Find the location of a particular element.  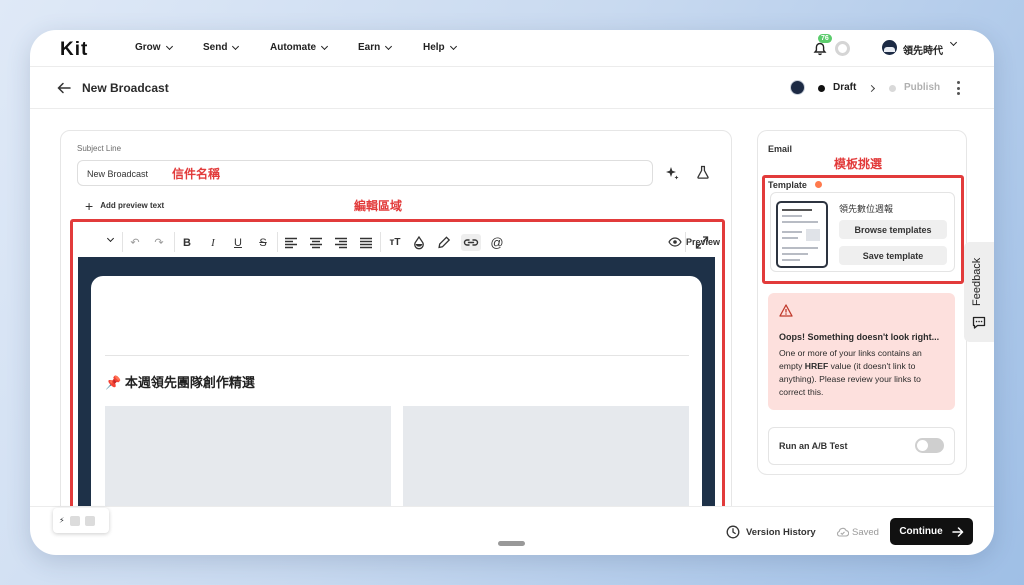

version-history-button: Version History is located at coordinates (781, 532).